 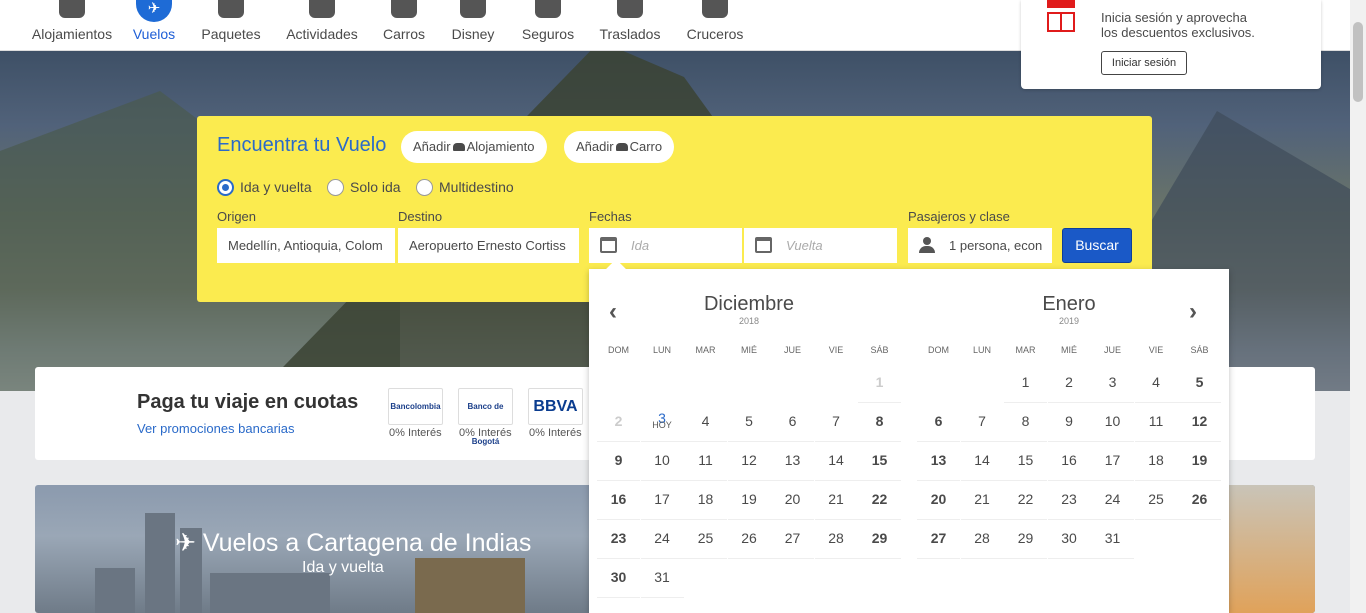 What do you see at coordinates (555, 406) in the screenshot?
I see `bank-logo-bbva: BBVA` at bounding box center [555, 406].